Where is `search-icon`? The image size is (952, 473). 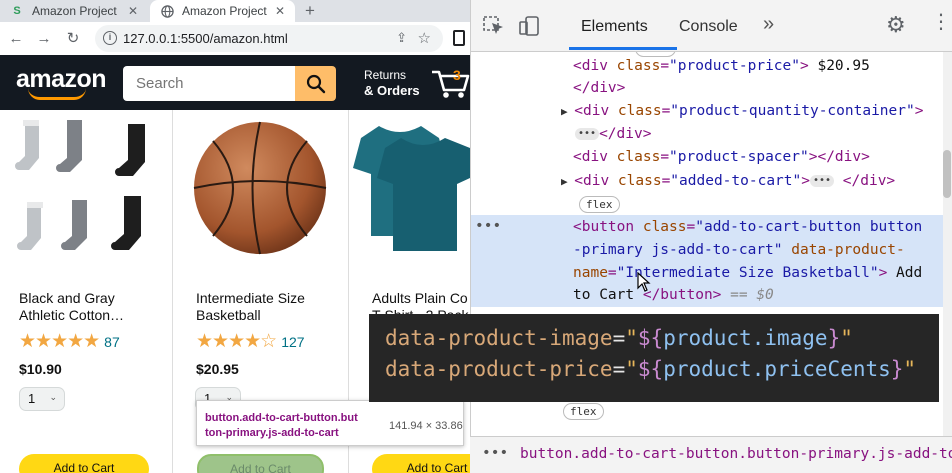 search-icon is located at coordinates (315, 83).